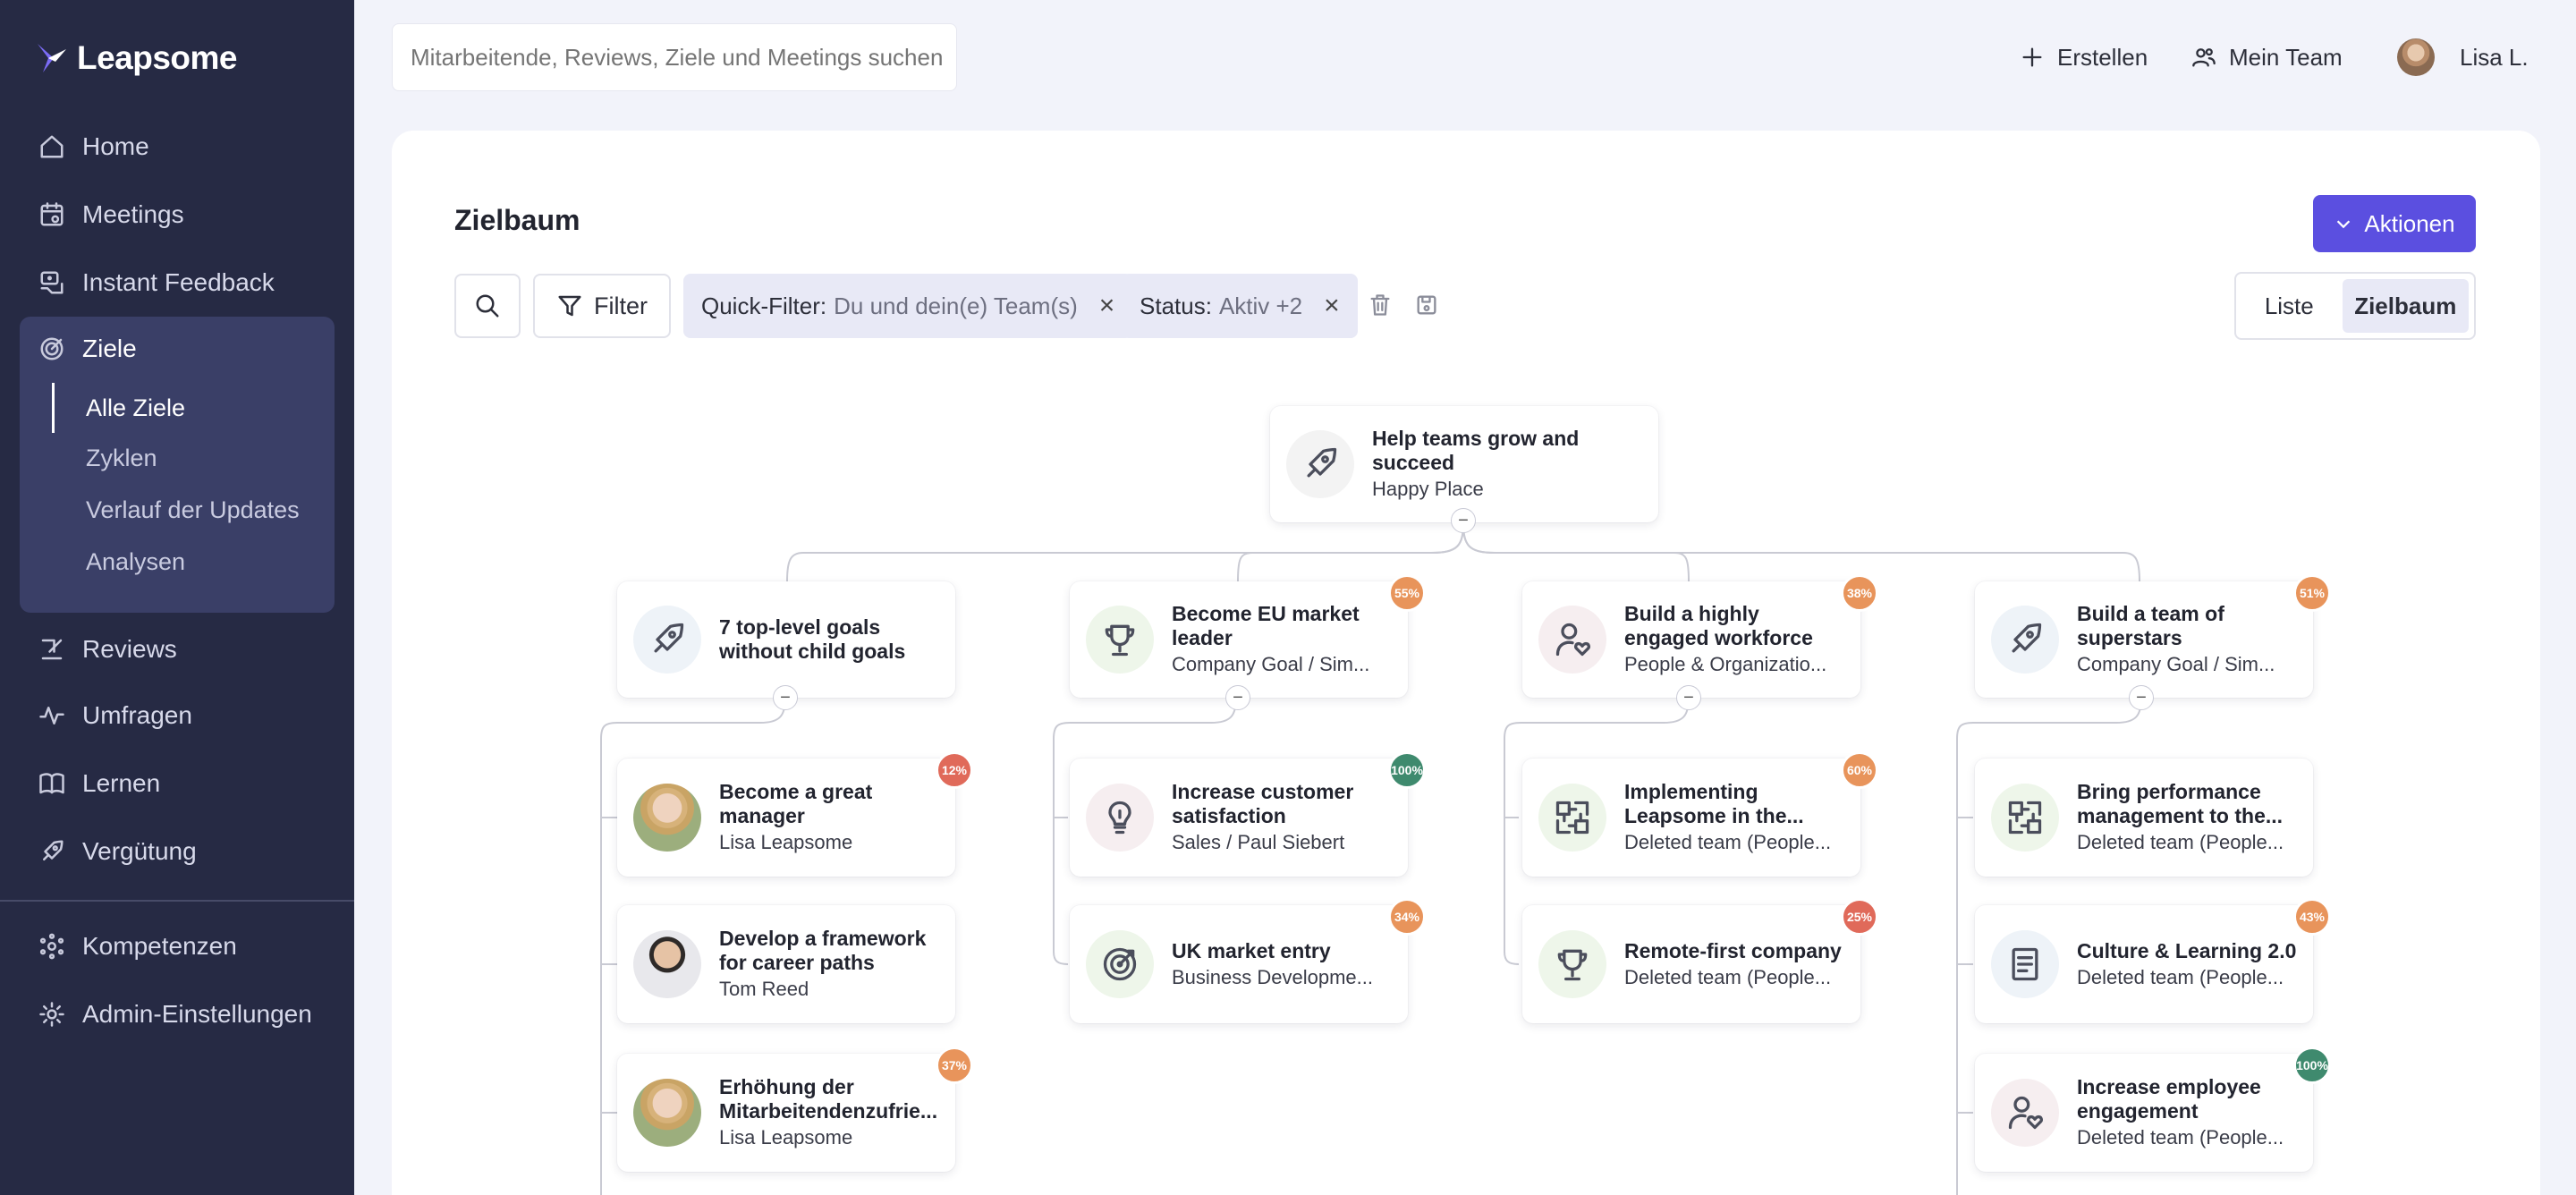 The width and height of the screenshot is (2576, 1195). Describe the element at coordinates (52, 946) in the screenshot. I see `network-icon` at that location.